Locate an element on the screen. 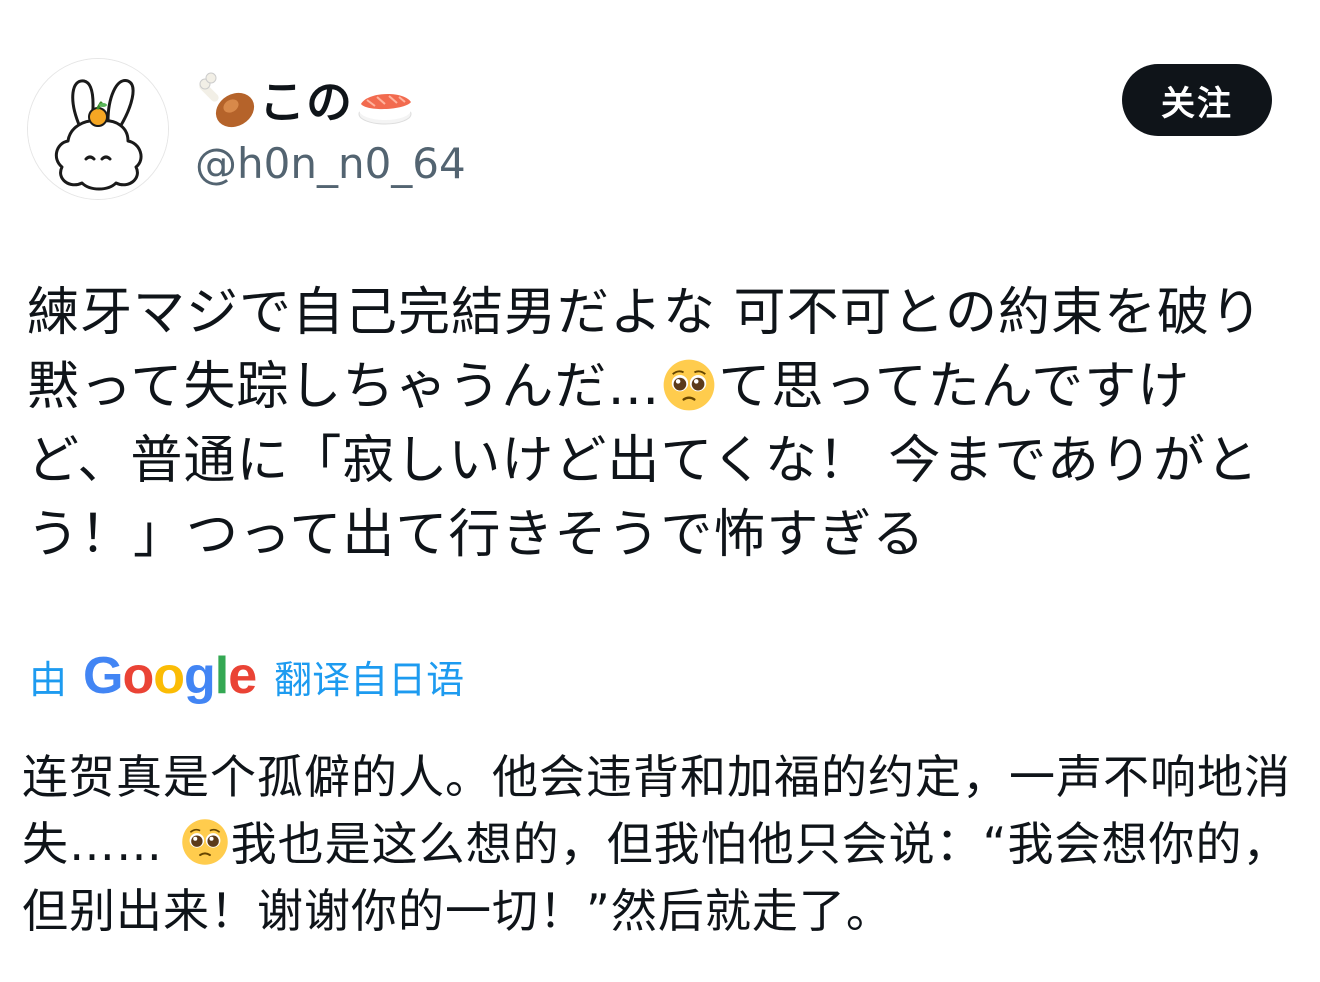  poultry-leg-emoji-icon is located at coordinates (227, 100).